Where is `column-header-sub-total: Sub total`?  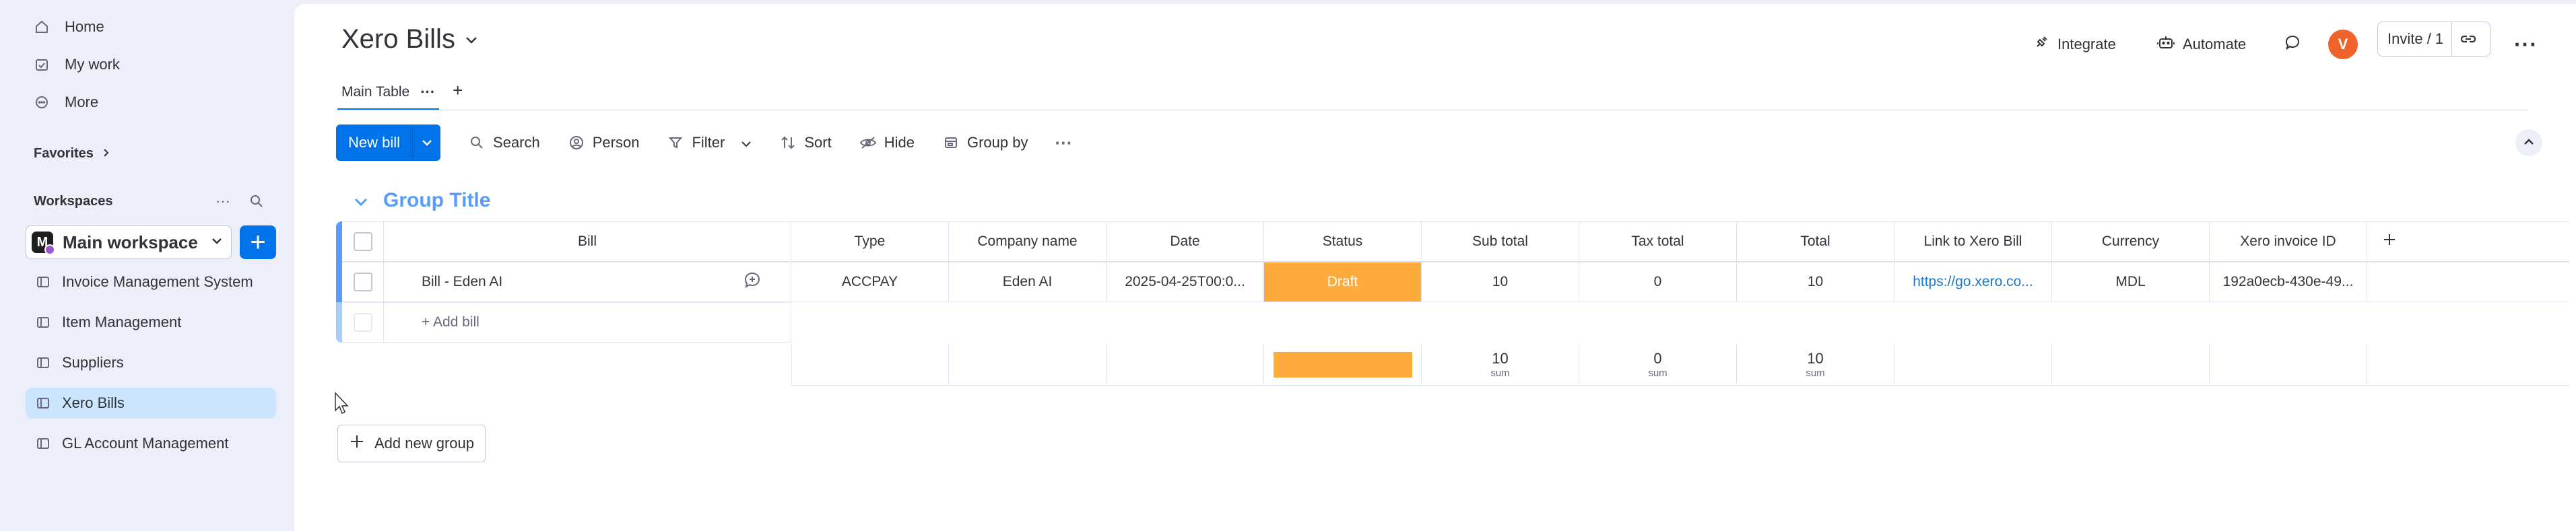
column-header-sub-total: Sub total is located at coordinates (1500, 241).